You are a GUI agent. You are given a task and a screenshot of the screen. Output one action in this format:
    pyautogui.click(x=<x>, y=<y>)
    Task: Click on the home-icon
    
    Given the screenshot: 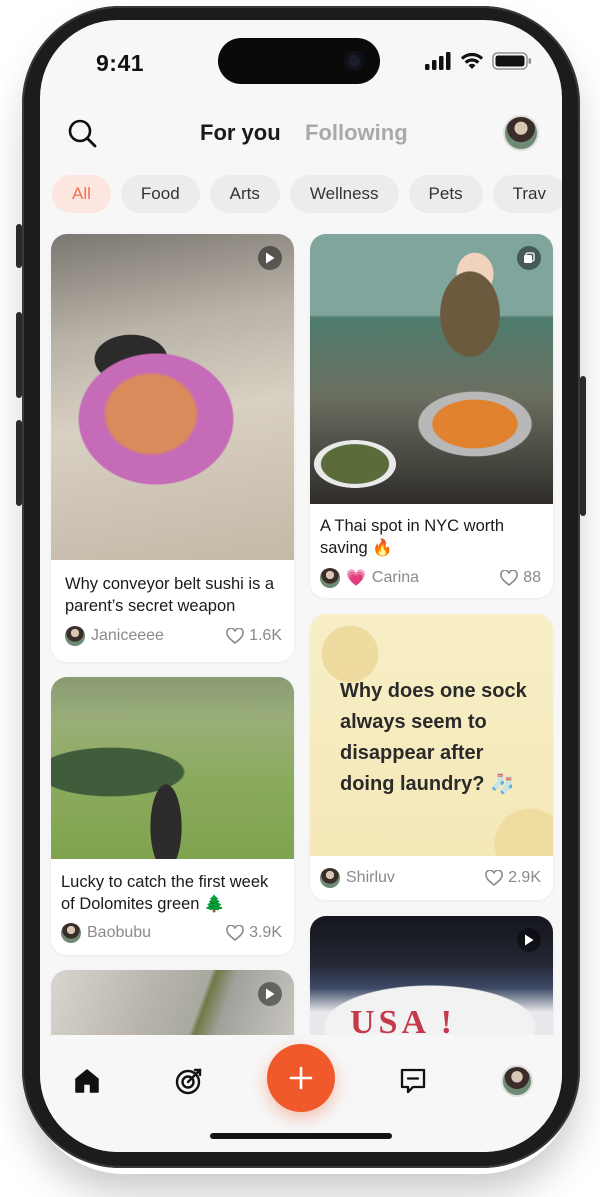 What is the action you would take?
    pyautogui.click(x=87, y=1081)
    